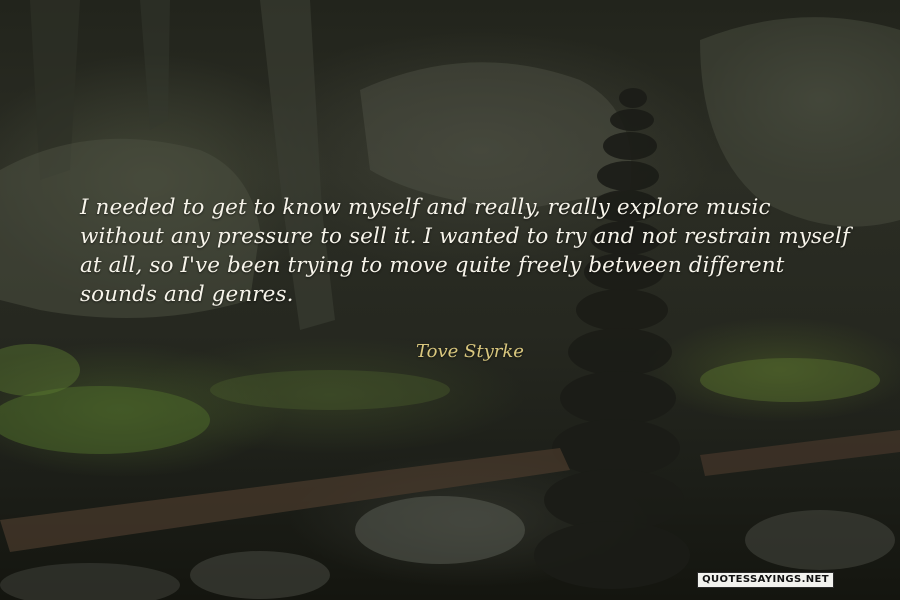  What do you see at coordinates (800, 453) in the screenshot?
I see `fallen-log` at bounding box center [800, 453].